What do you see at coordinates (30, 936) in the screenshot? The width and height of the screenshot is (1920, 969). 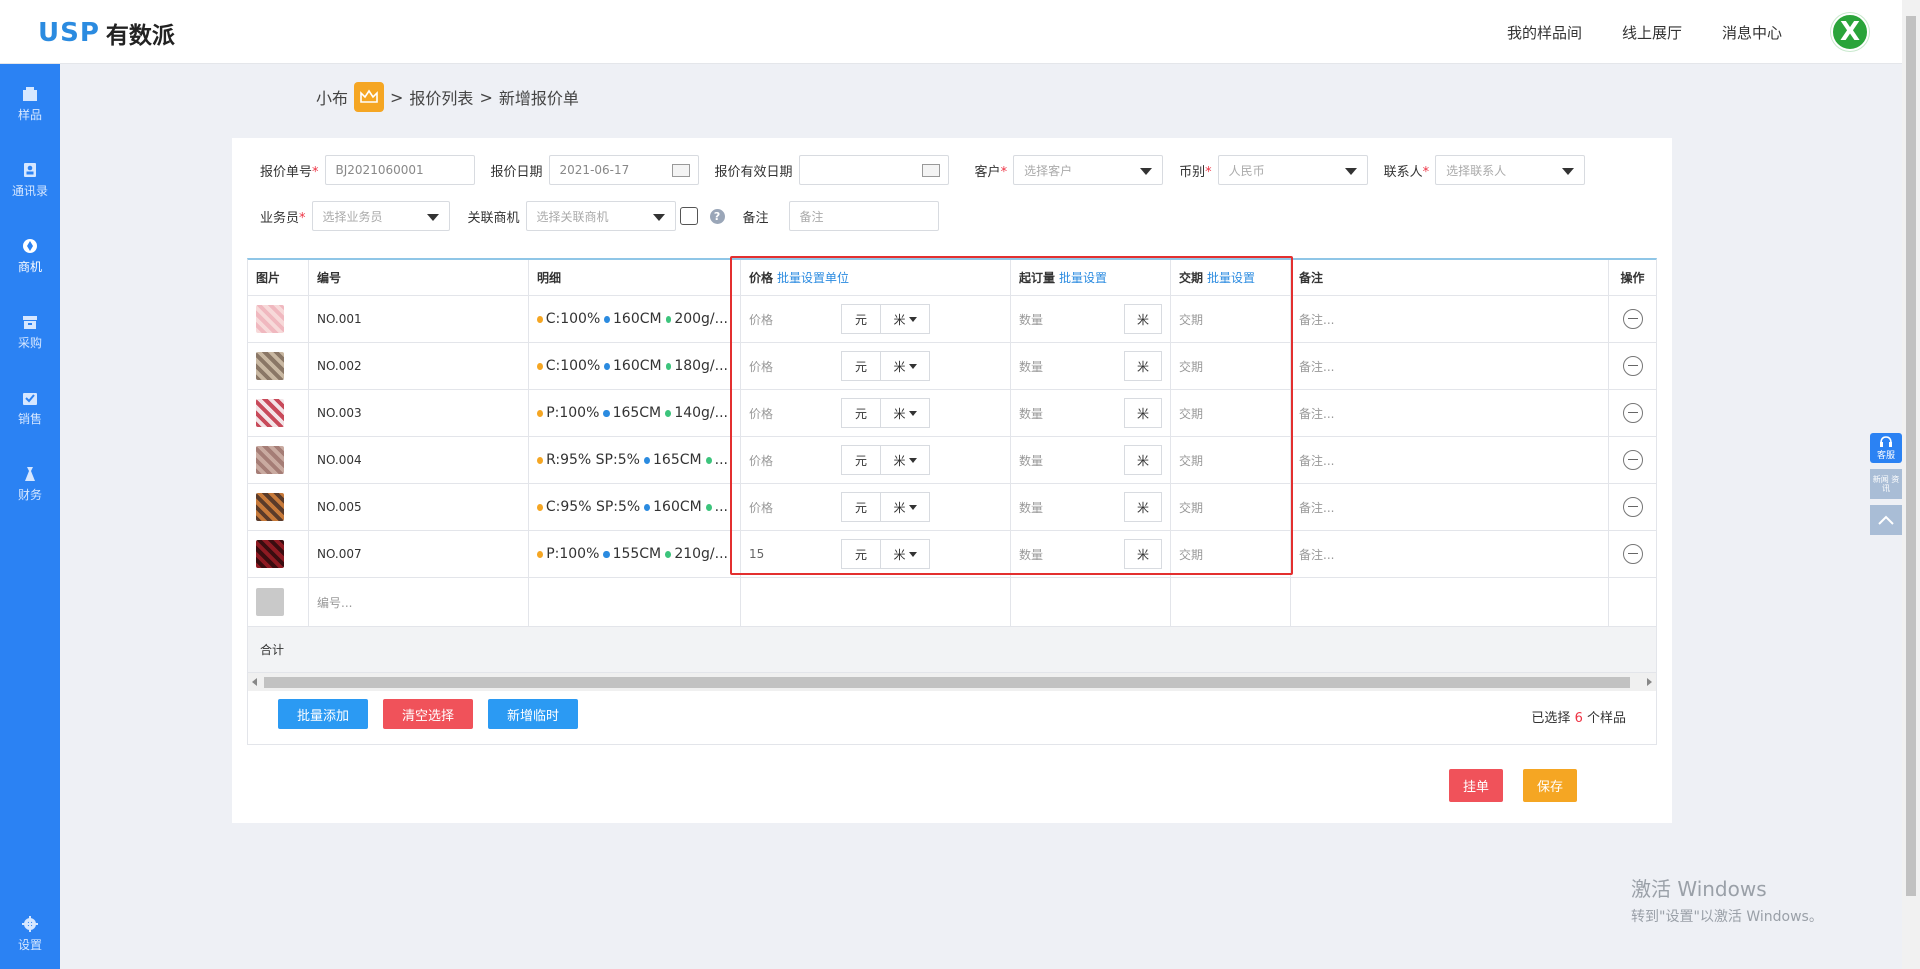 I see `sidebar-item-settings: 设置` at bounding box center [30, 936].